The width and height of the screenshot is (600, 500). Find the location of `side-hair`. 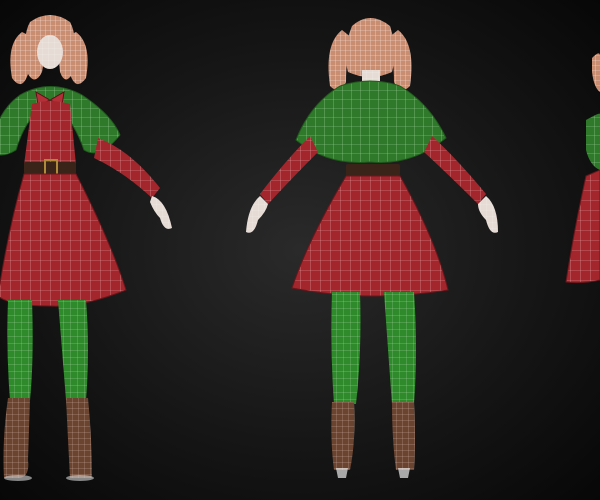

side-hair is located at coordinates (596, 72).